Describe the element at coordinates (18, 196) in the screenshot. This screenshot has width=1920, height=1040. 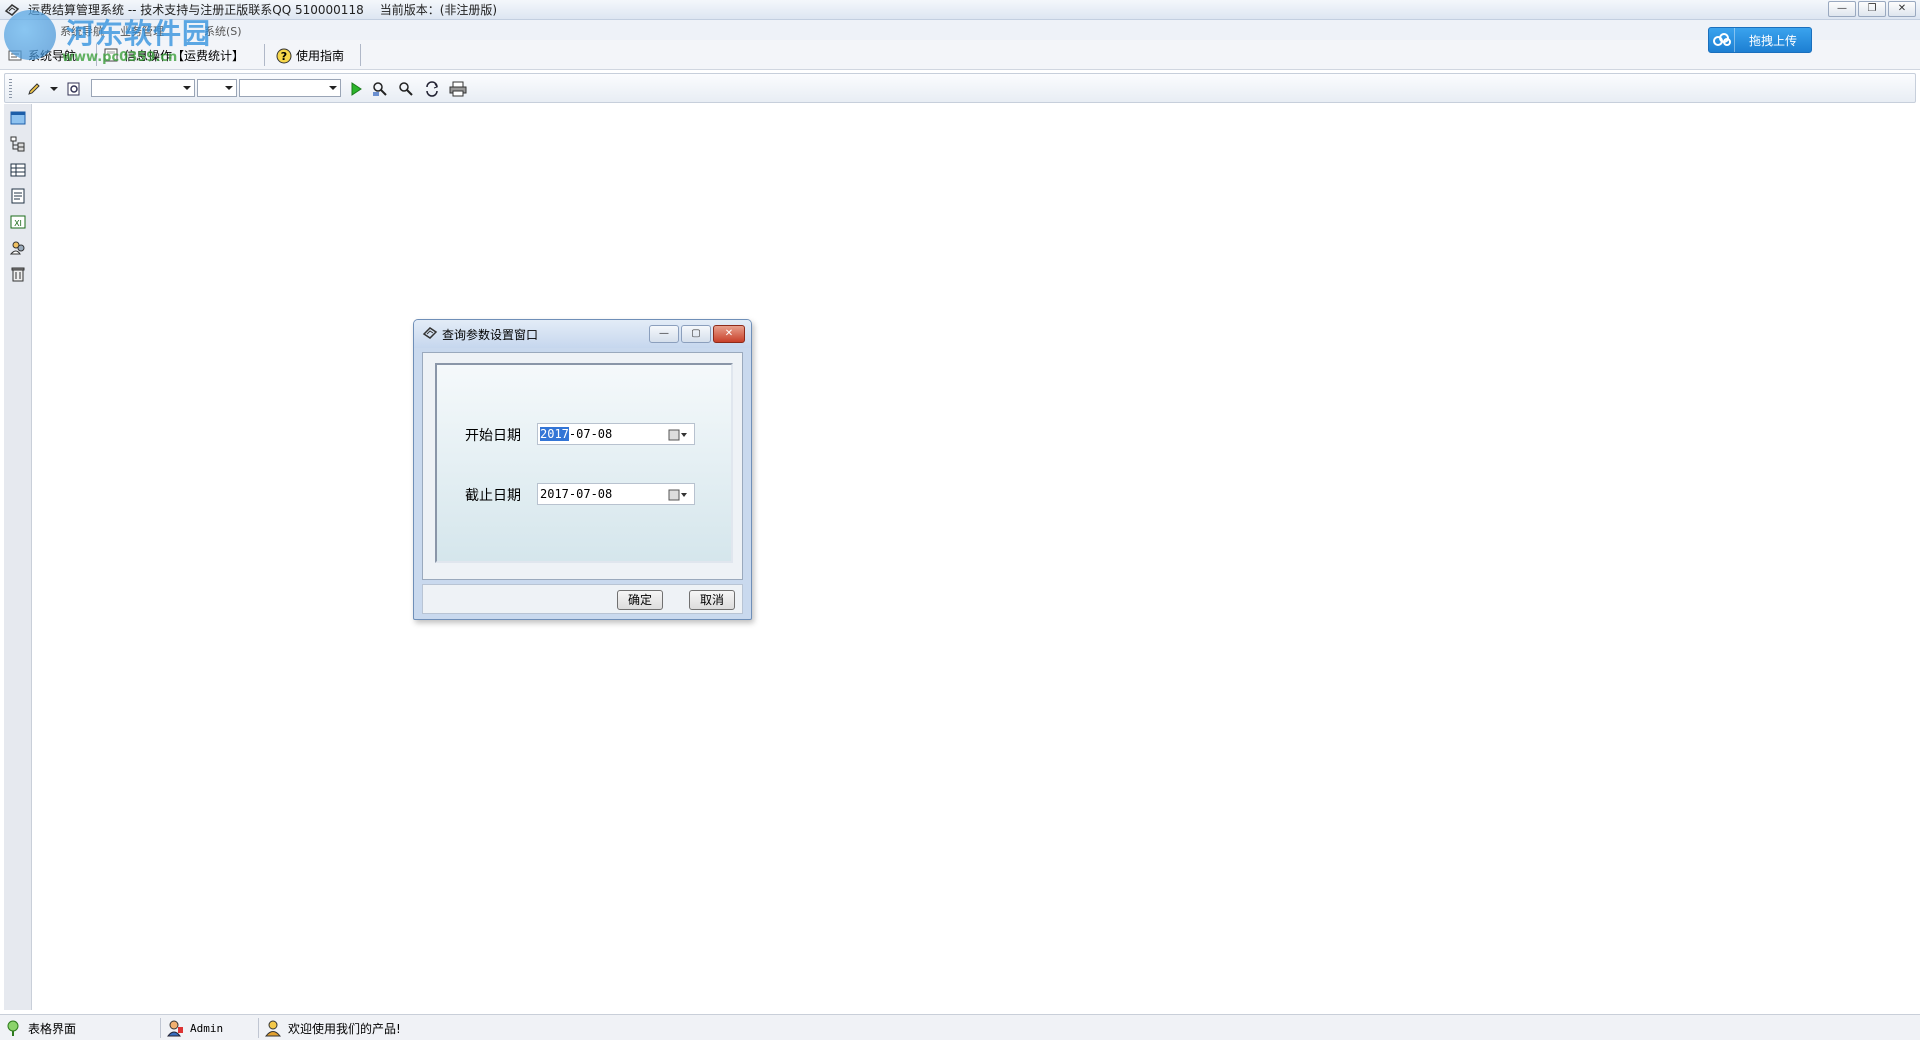
I see `document-icon` at that location.